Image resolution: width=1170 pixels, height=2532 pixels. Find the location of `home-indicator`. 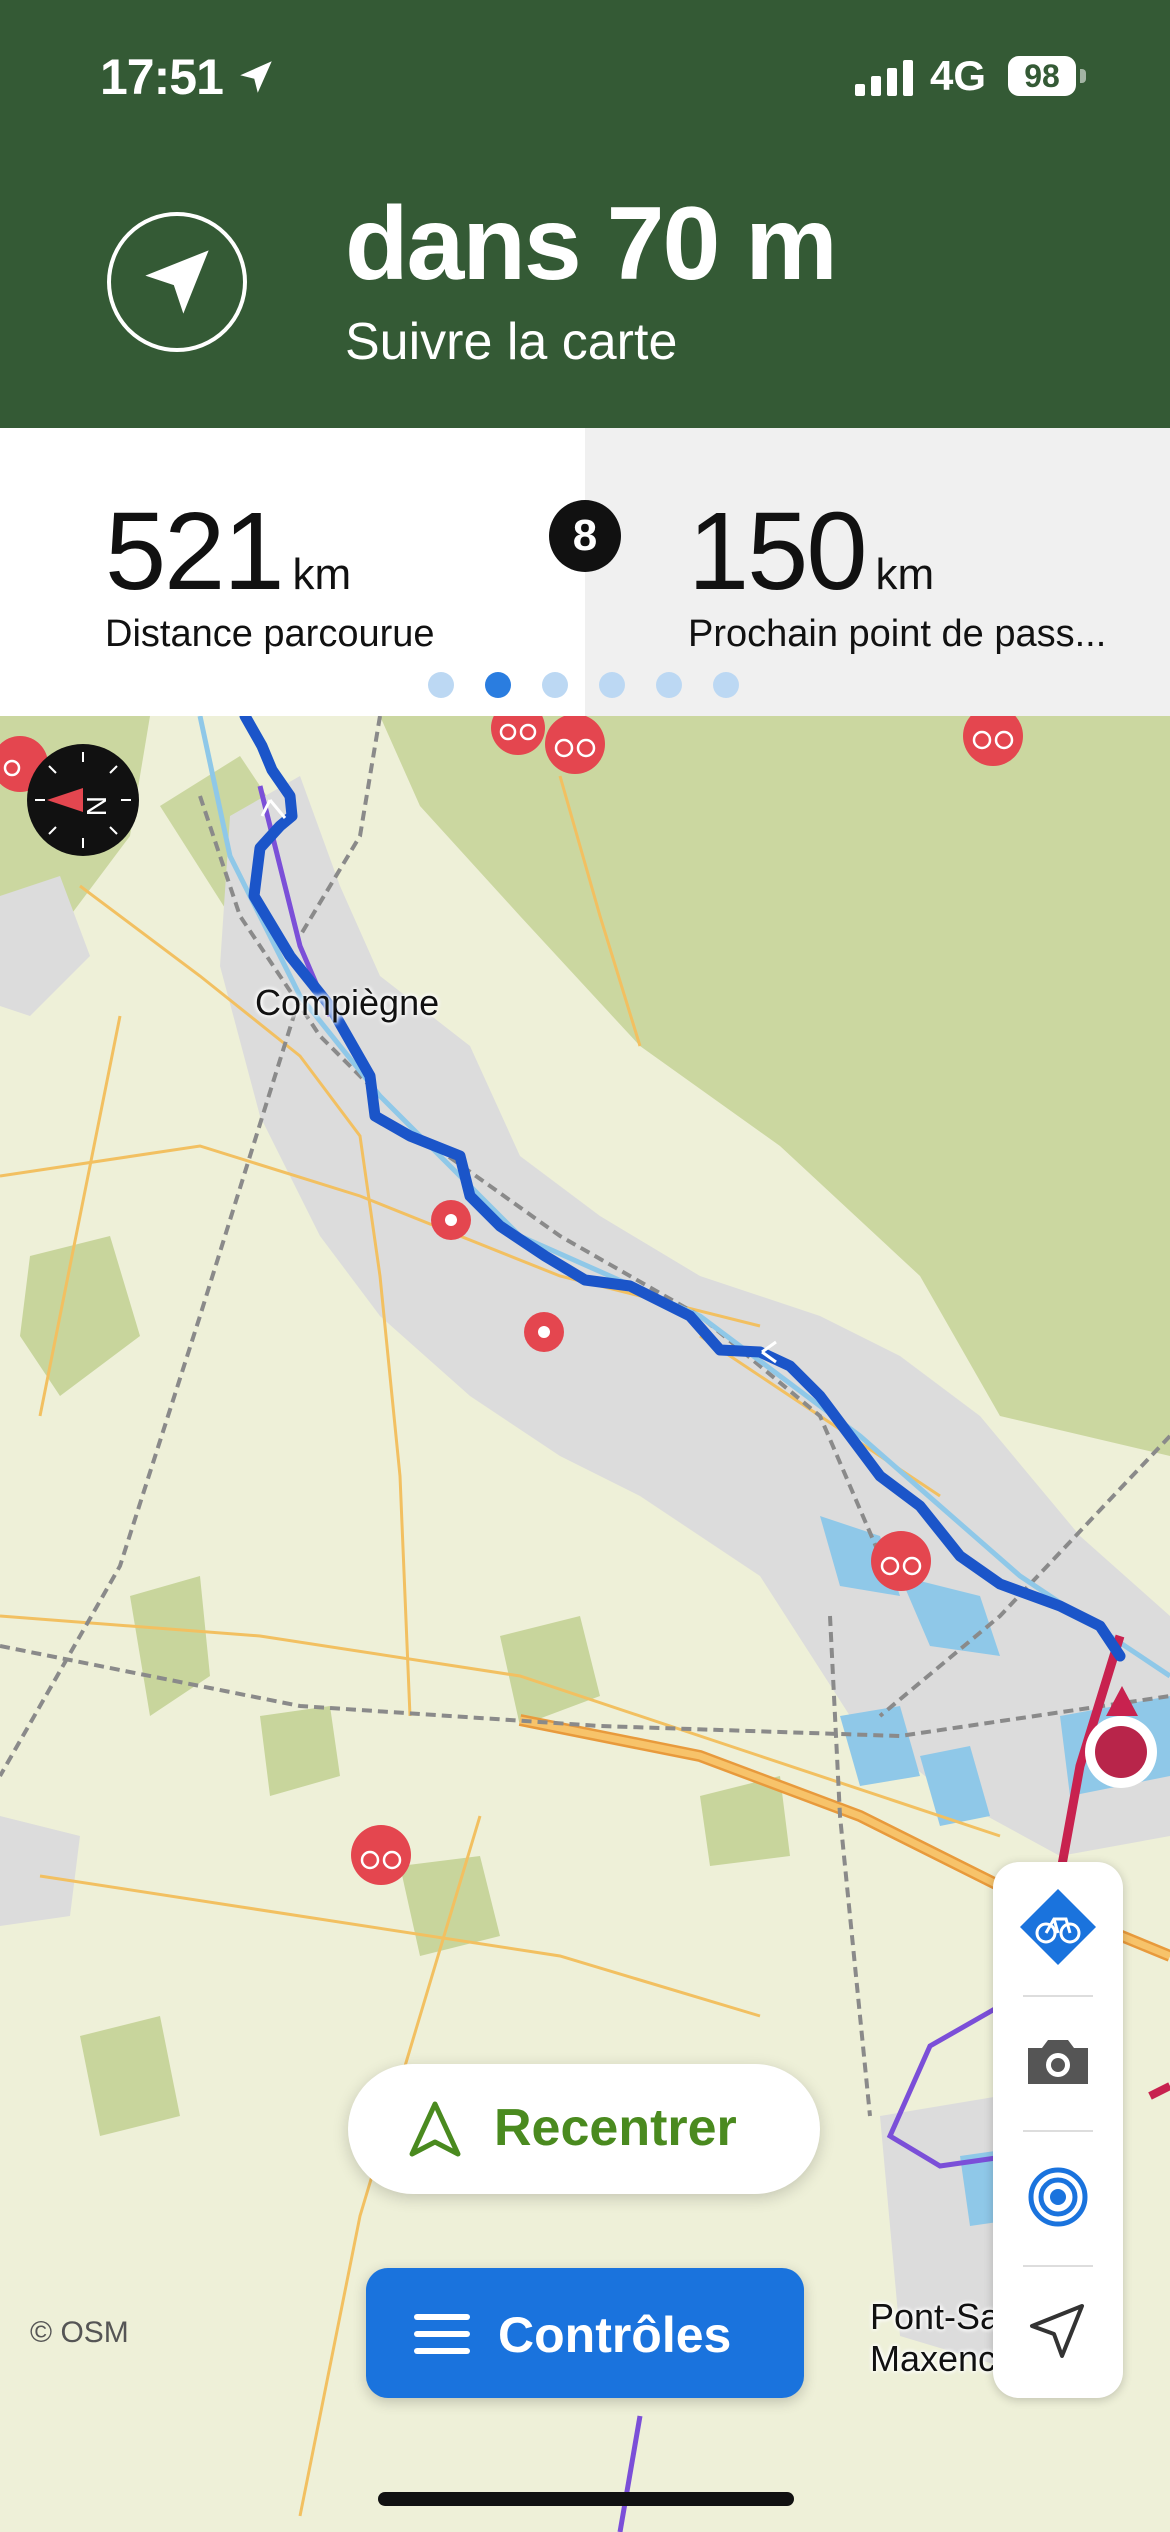

home-indicator is located at coordinates (586, 2499).